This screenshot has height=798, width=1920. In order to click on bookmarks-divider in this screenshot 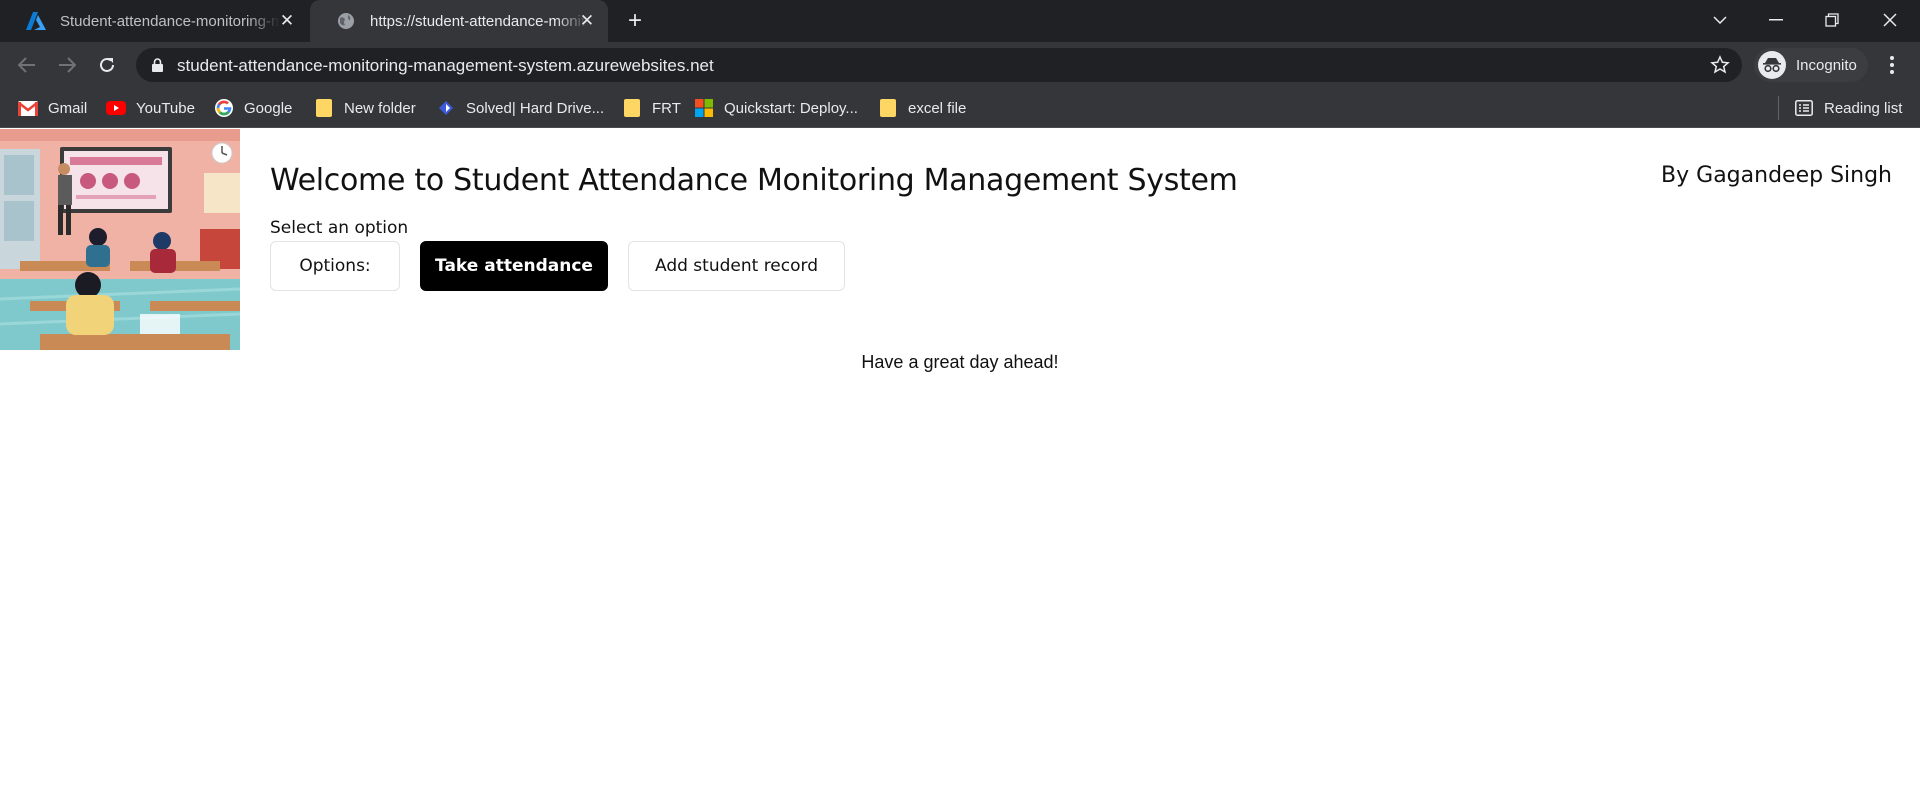, I will do `click(1778, 108)`.